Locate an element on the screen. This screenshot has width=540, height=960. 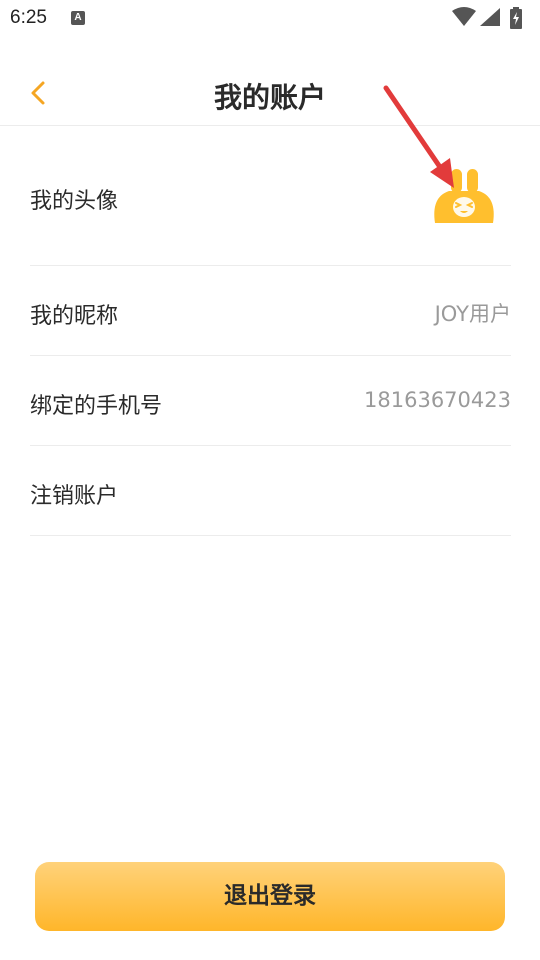
row-nickname: 我的昵称 JOY用户 is located at coordinates (270, 311).